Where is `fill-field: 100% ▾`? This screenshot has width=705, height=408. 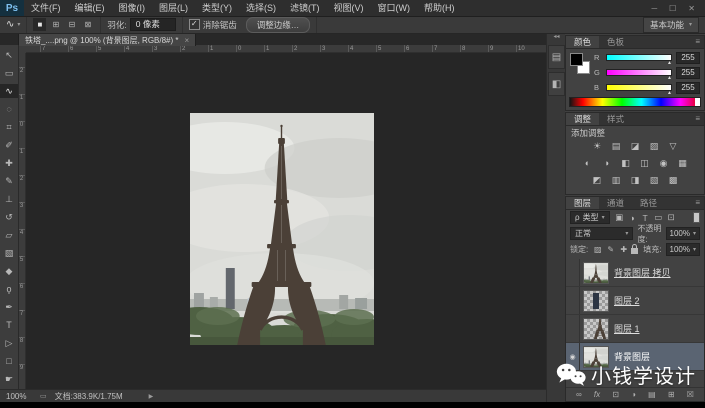 fill-field: 100% ▾ is located at coordinates (682, 249).